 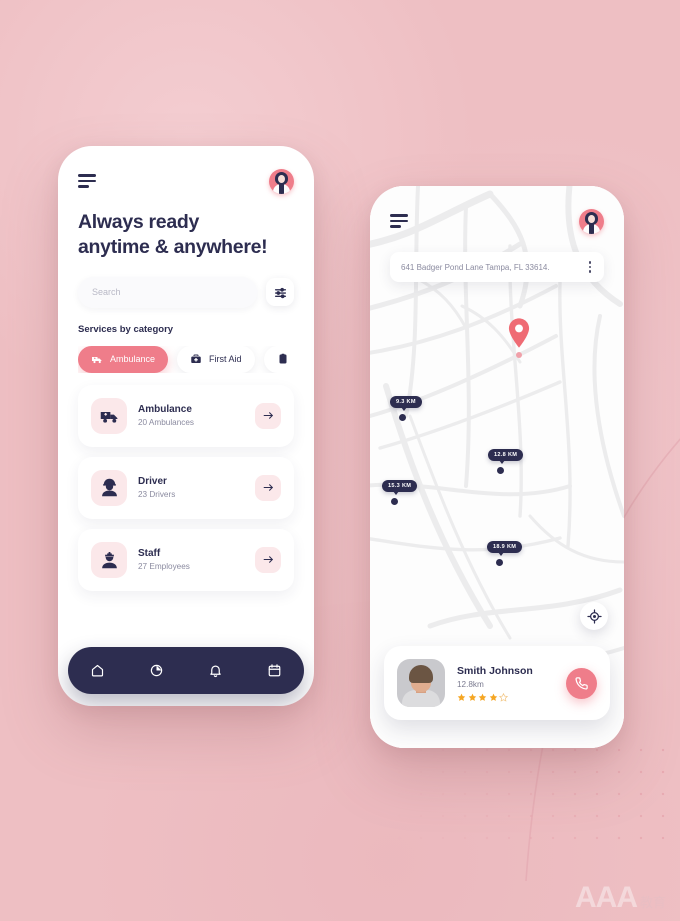 I want to click on map-topbar-row, so click(x=497, y=221).